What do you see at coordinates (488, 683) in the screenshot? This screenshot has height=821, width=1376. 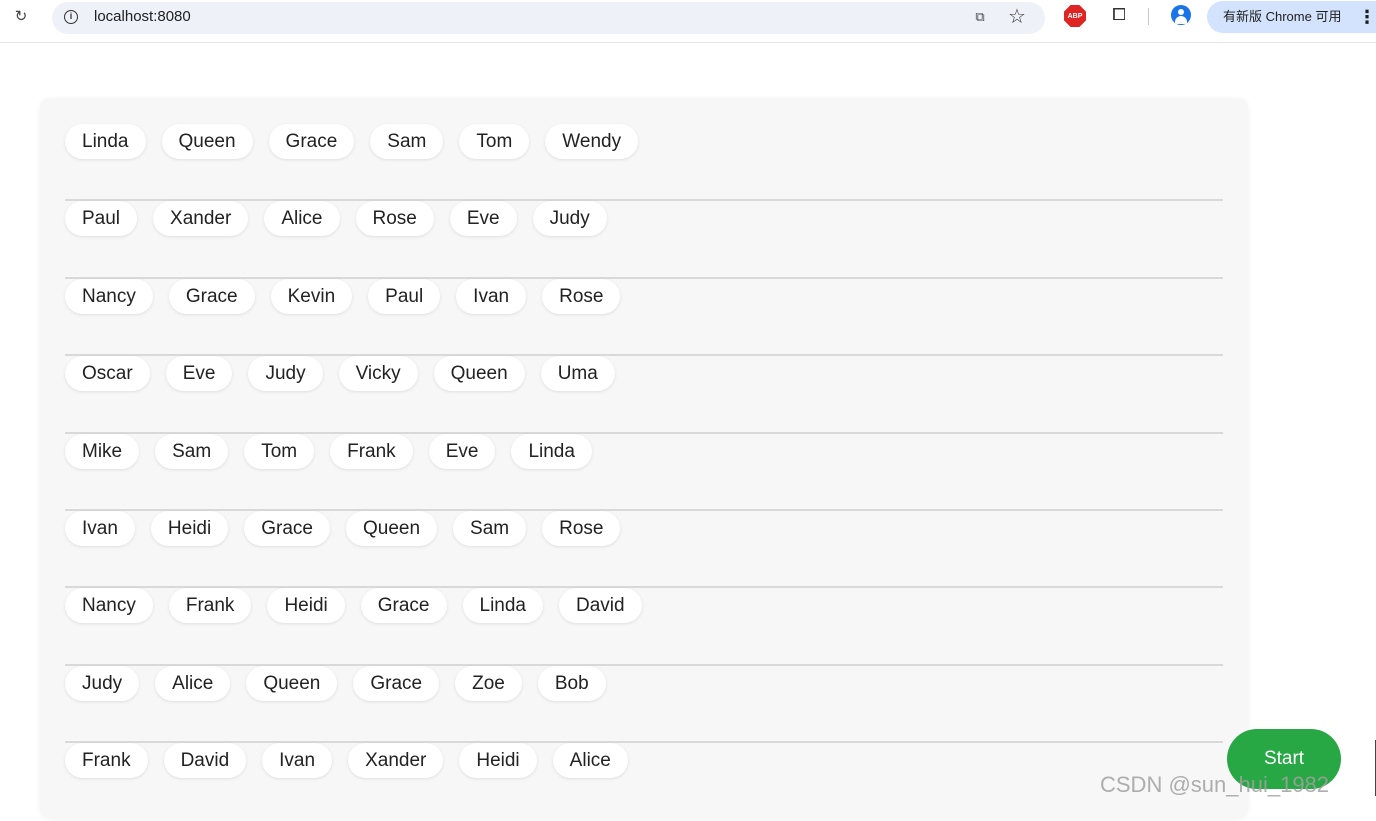 I see `name-chip: Zoe` at bounding box center [488, 683].